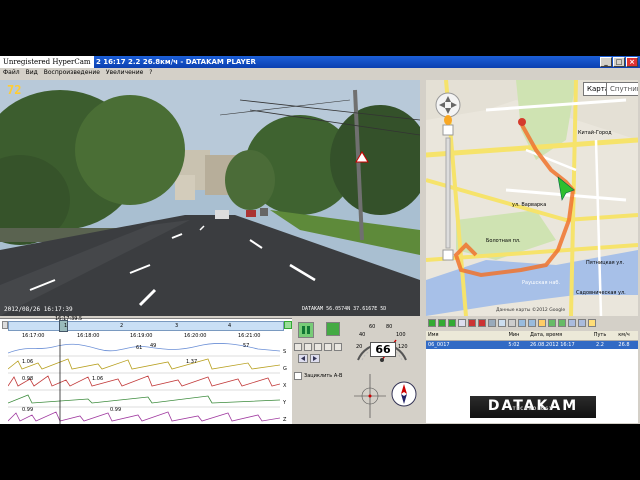  Describe the element at coordinates (285, 369) in the screenshot. I see `channel-label: G` at that location.